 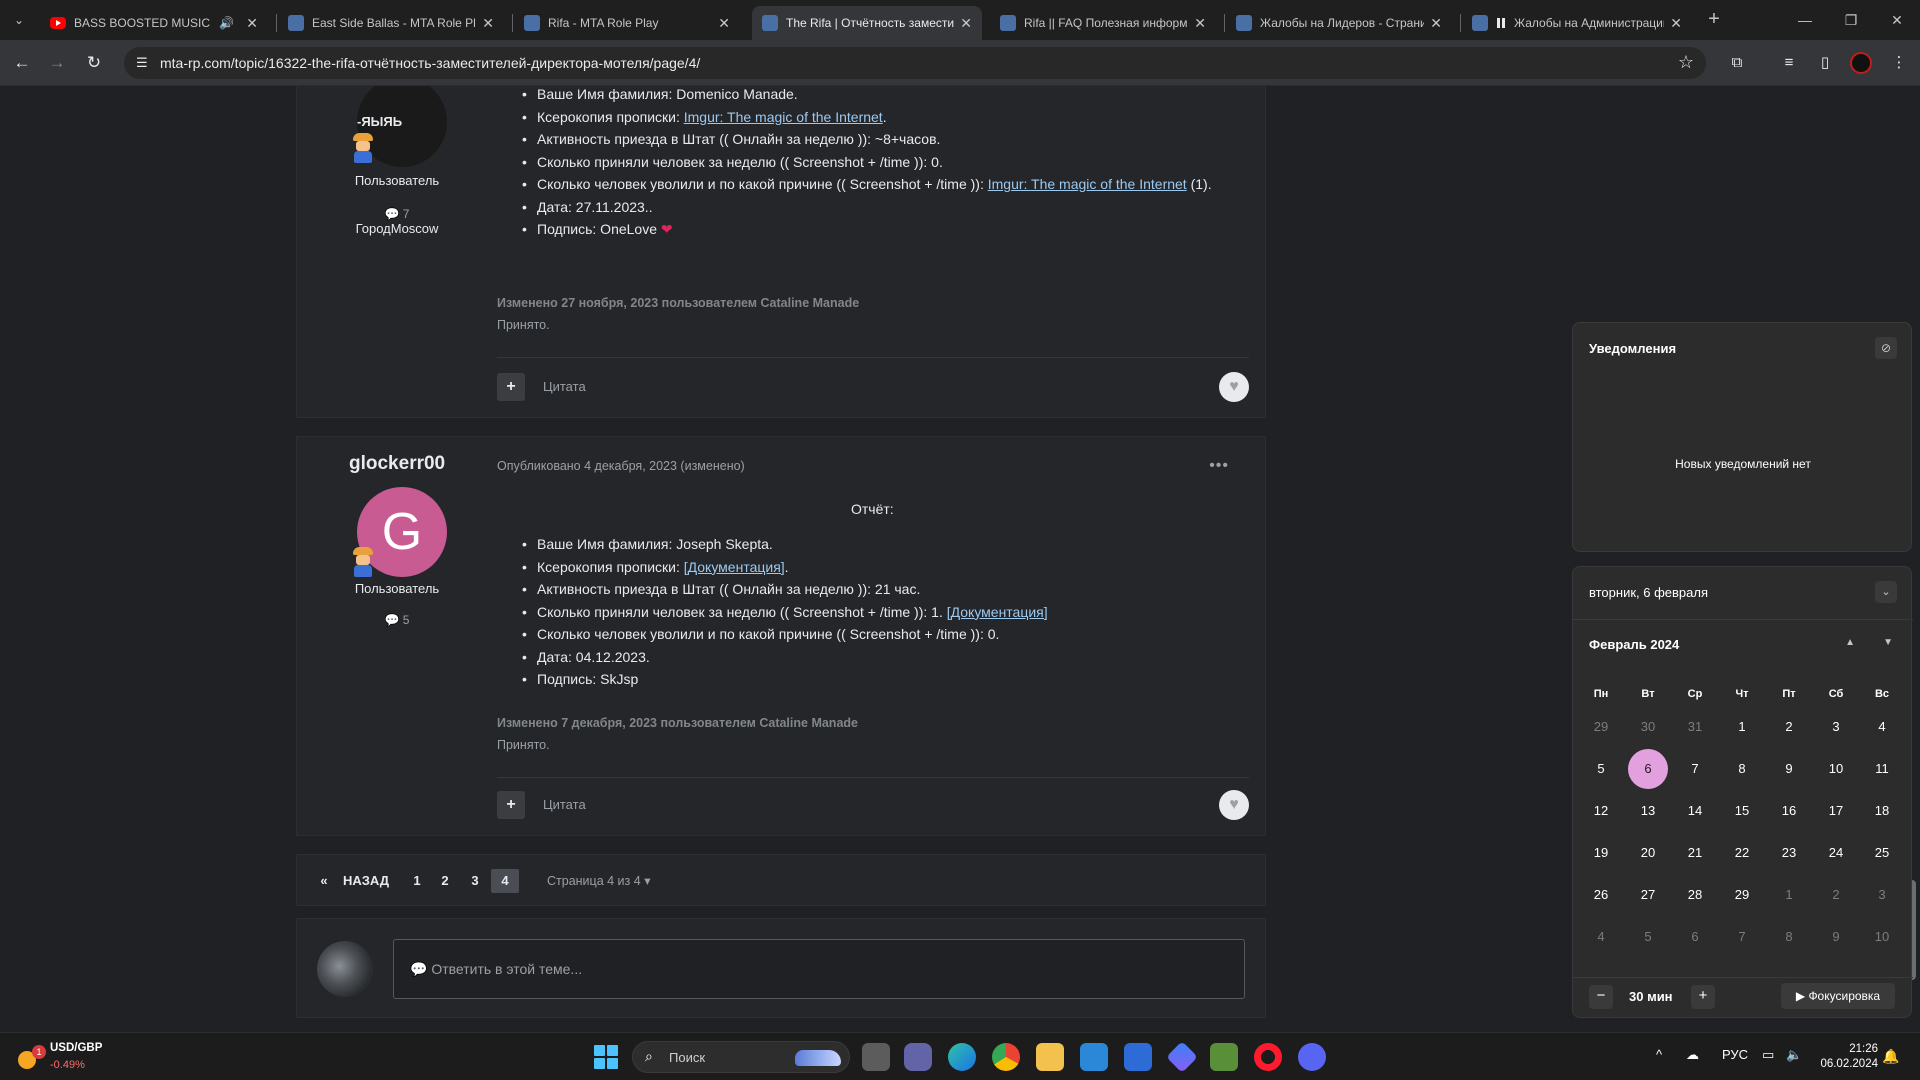 I want to click on calendar-day: 15, so click(x=1742, y=811).